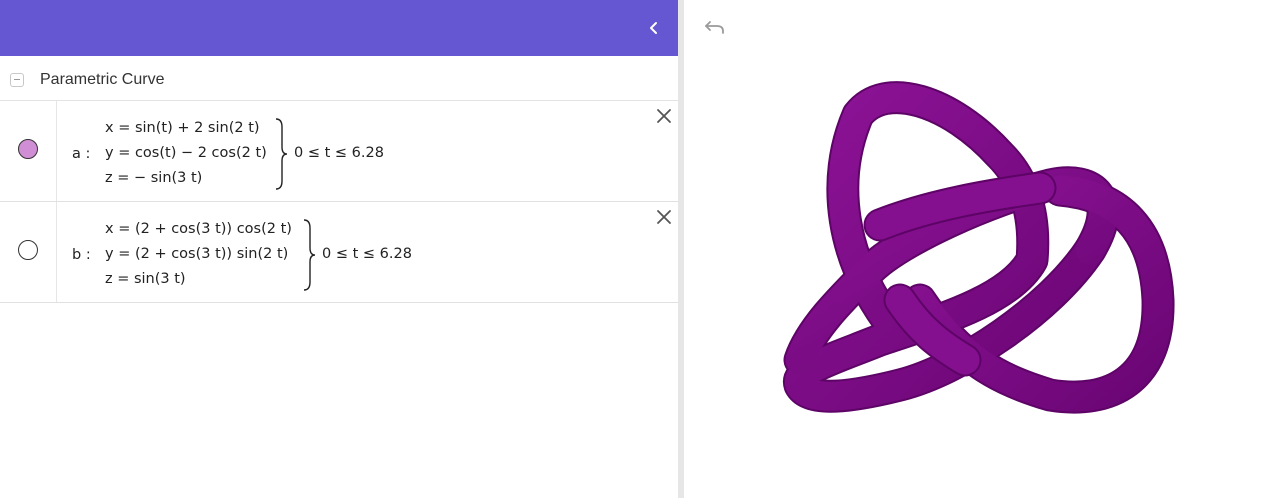 The image size is (1280, 498). Describe the element at coordinates (339, 28) in the screenshot. I see `algebra-header-bar` at that location.